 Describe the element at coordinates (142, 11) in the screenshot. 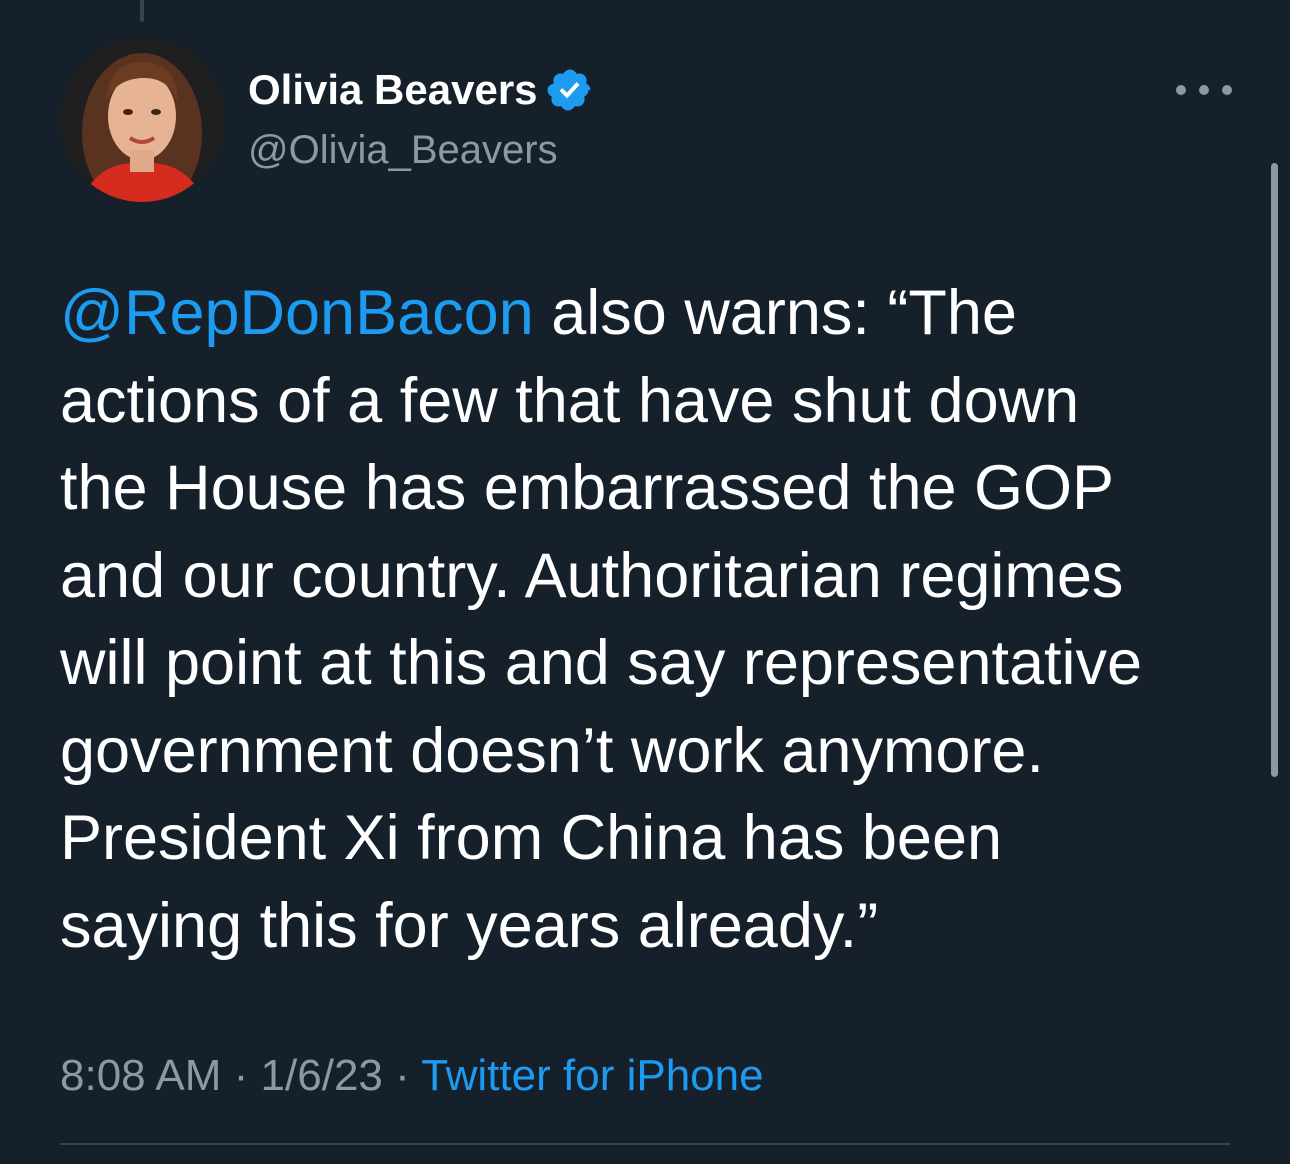

I see `thread-connector-line` at that location.